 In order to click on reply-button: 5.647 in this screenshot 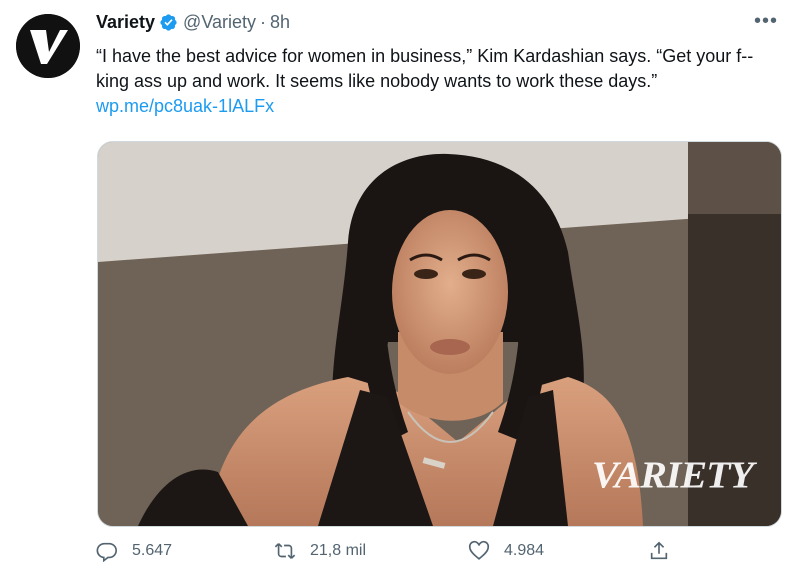, I will do `click(134, 551)`.